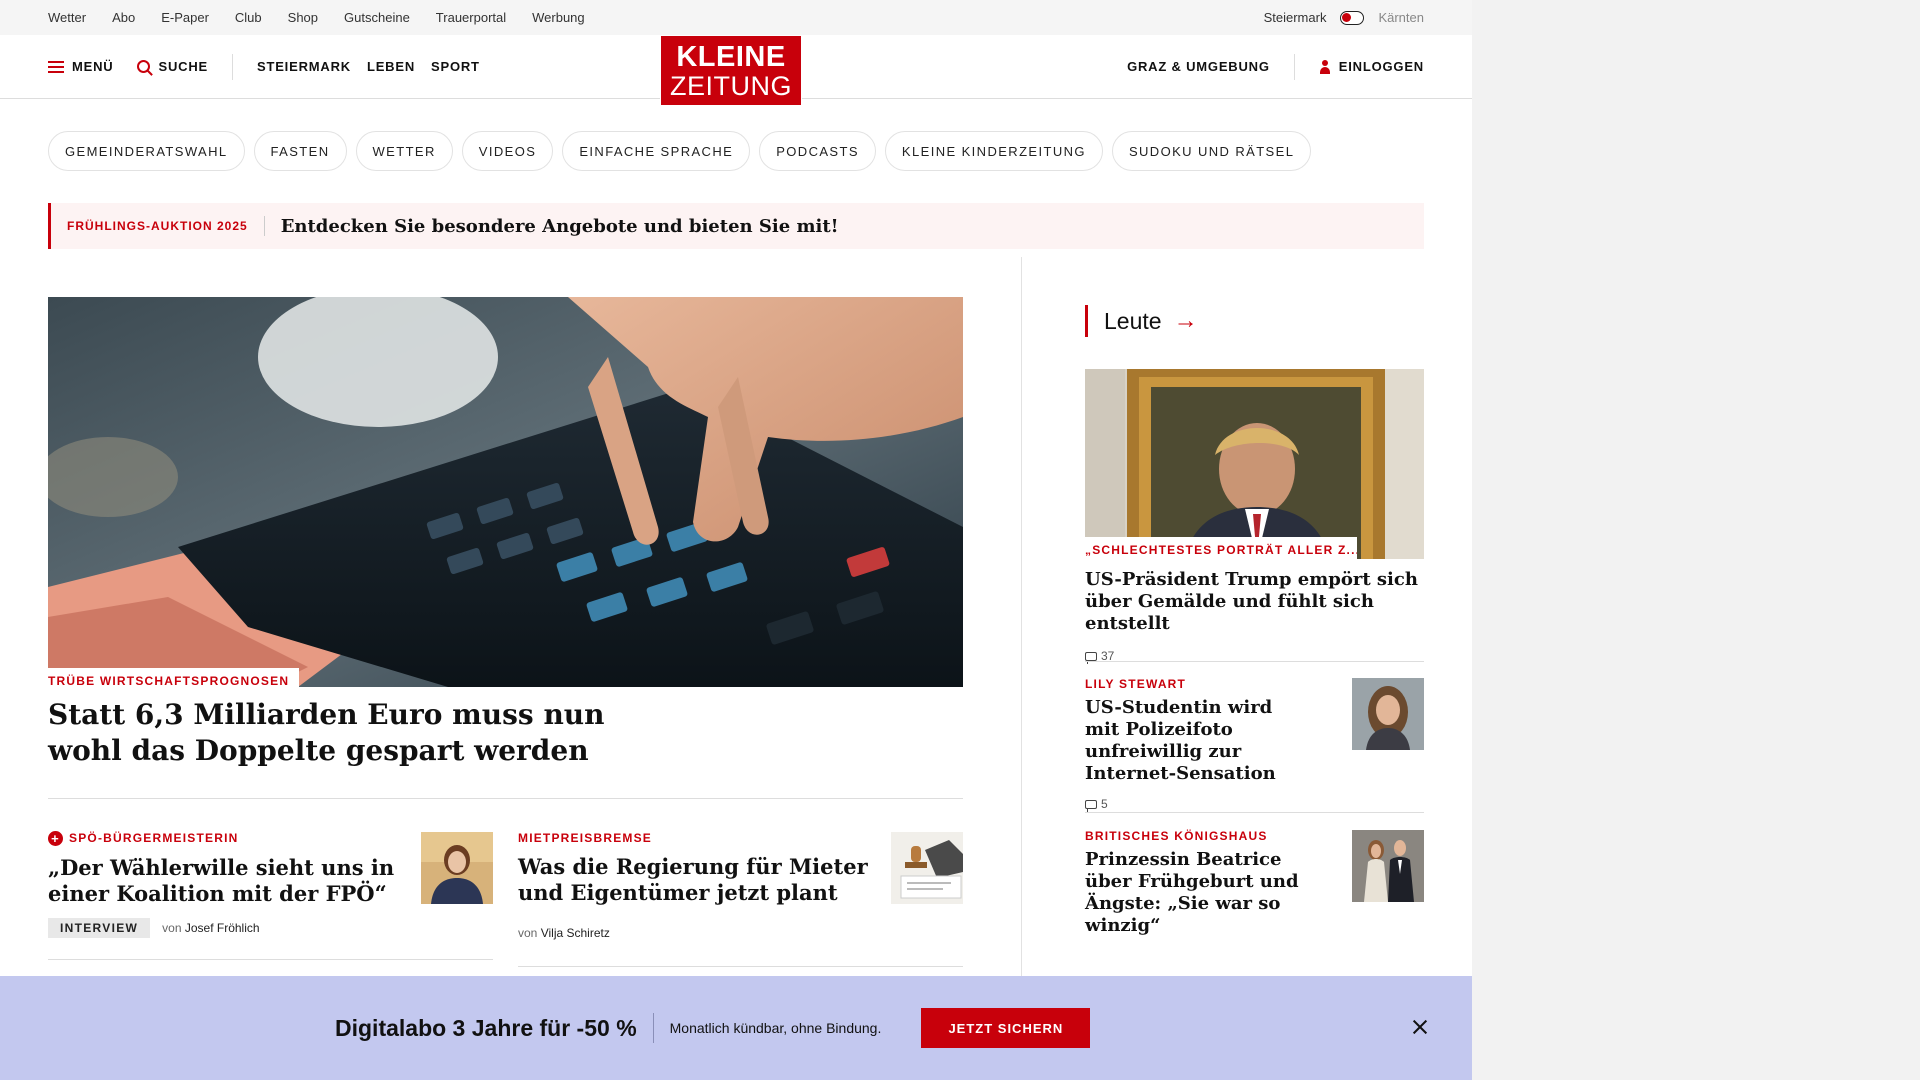  I want to click on header-divider-right, so click(1294, 66).